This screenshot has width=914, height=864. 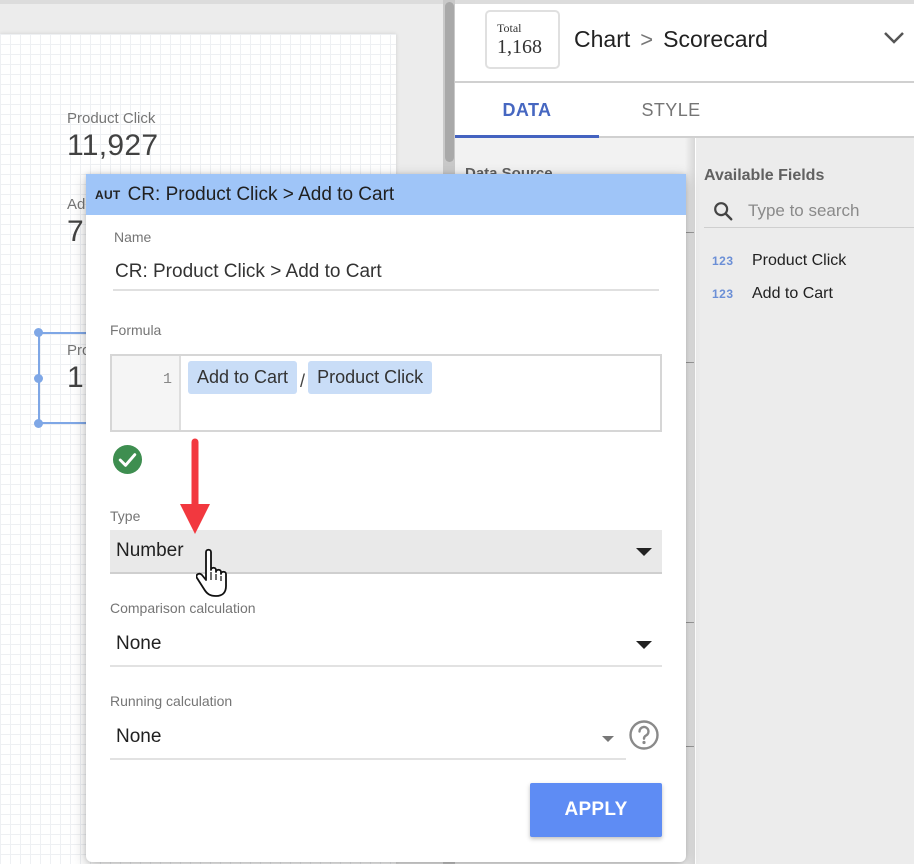 I want to click on resize-handle-bottom-left, so click(x=38, y=423).